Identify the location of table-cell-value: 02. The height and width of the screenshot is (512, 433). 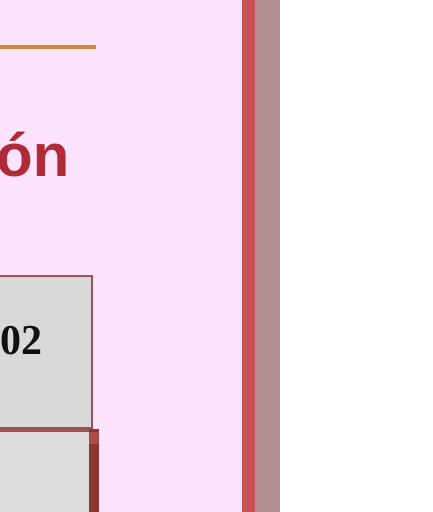
(21, 341).